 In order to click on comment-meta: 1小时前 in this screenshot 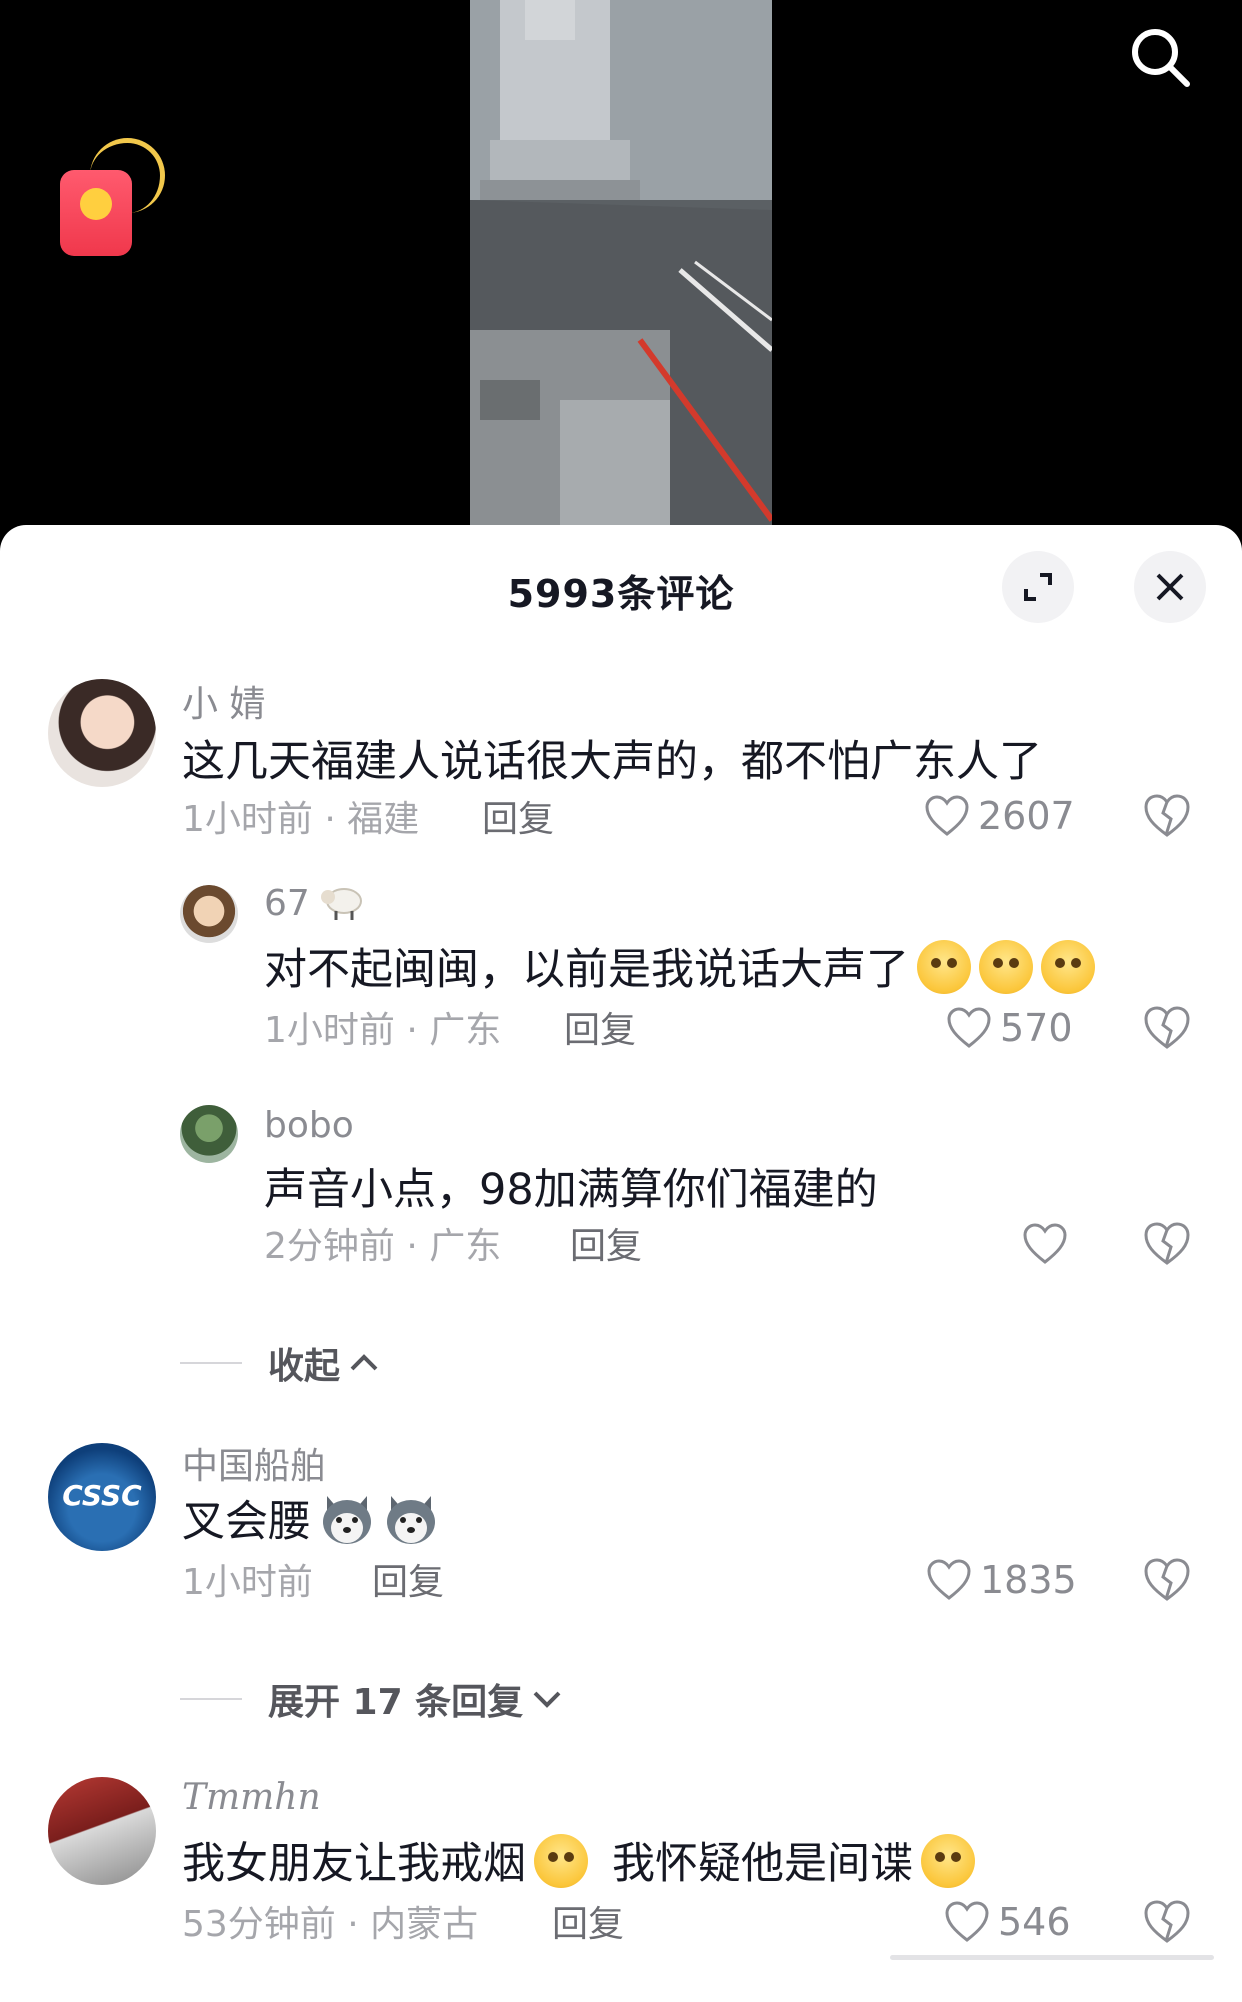, I will do `click(247, 1582)`.